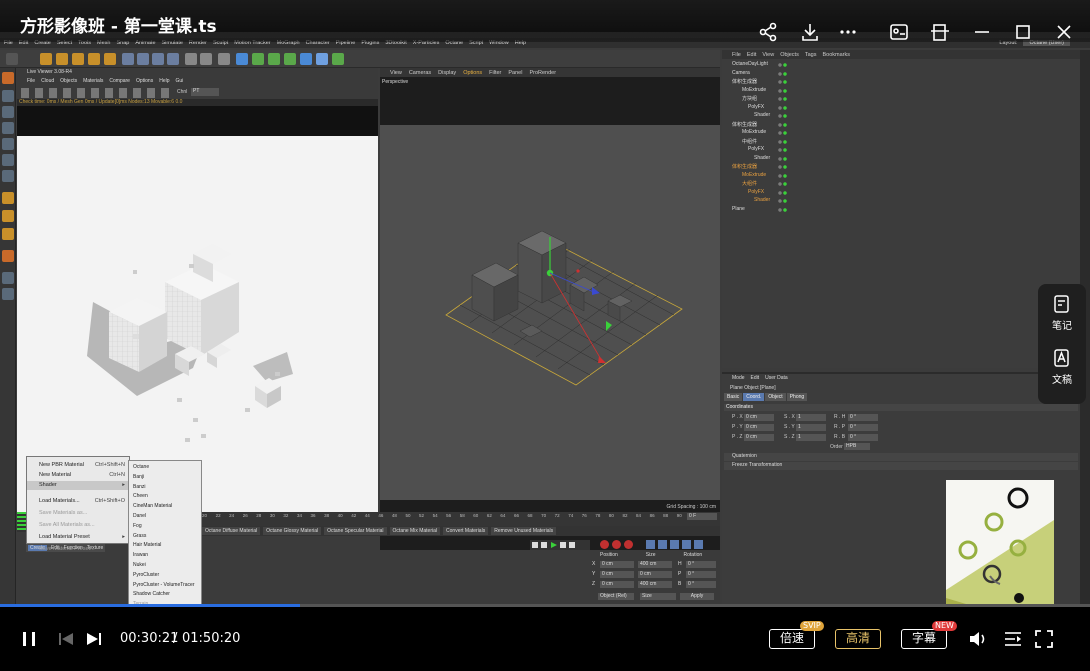 This screenshot has width=1090, height=671. Describe the element at coordinates (697, 596) in the screenshot. I see `apply-button: Apply` at that location.